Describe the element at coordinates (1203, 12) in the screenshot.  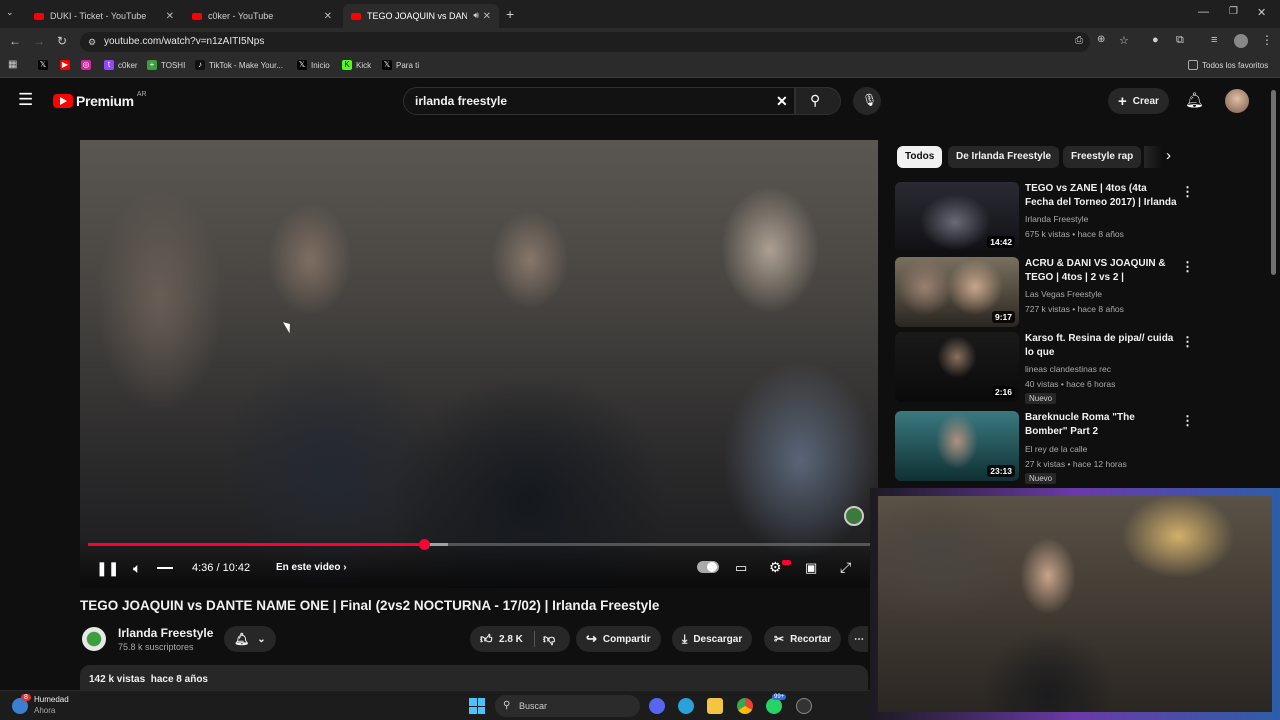
I see `minimize-icon: —` at that location.